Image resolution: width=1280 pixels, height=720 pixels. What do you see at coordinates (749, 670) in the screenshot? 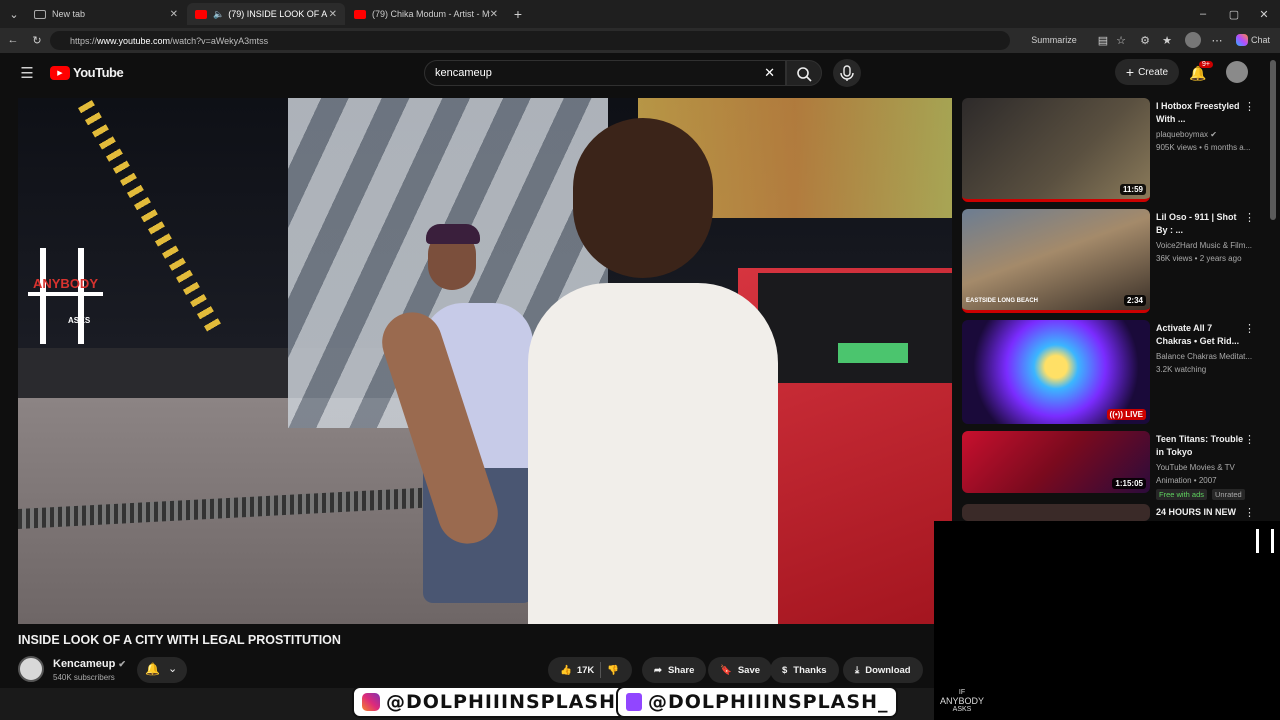
I see `save-label: Save` at bounding box center [749, 670].